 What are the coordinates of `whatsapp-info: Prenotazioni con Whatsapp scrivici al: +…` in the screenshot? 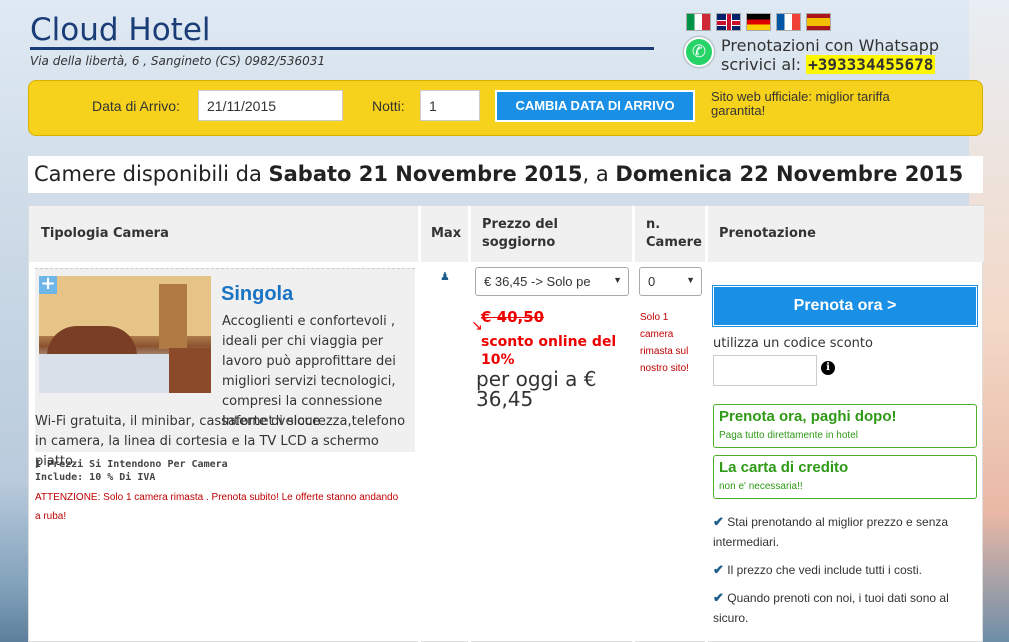 It's located at (830, 55).